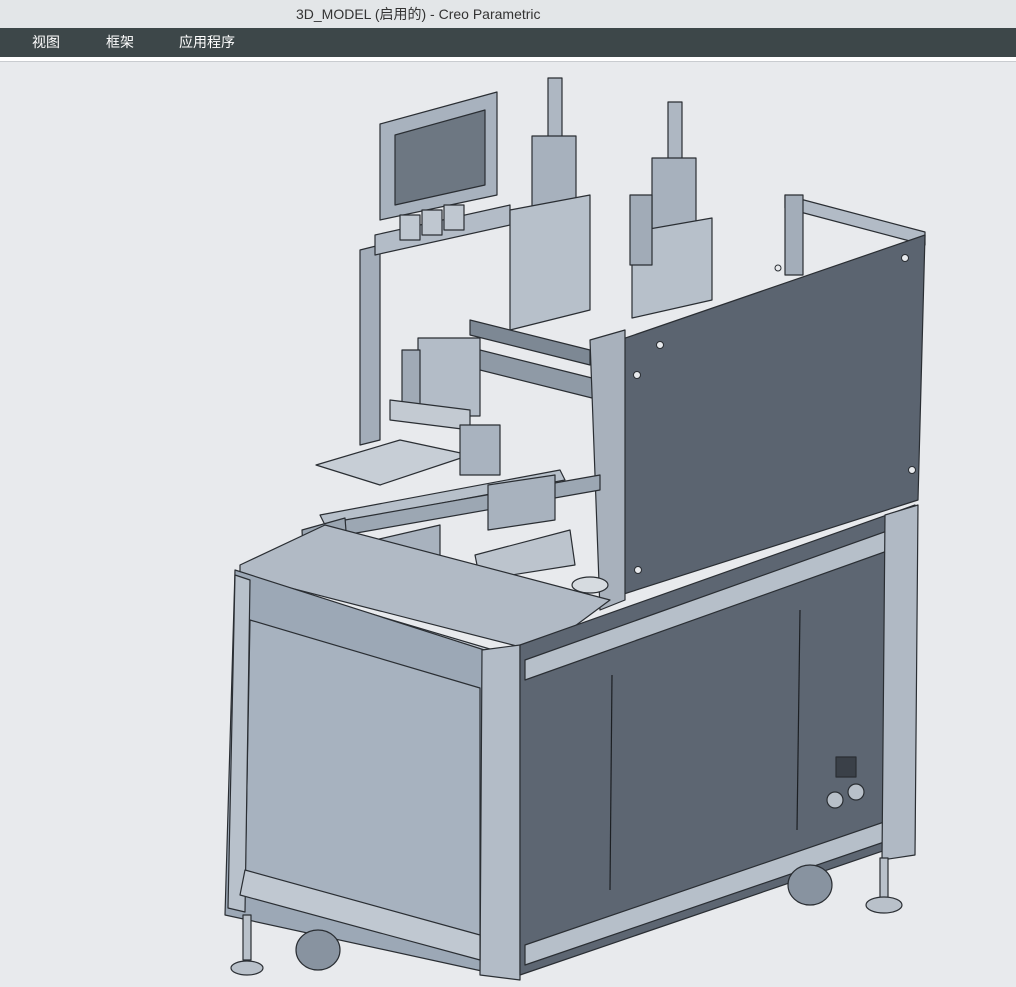  What do you see at coordinates (846, 767) in the screenshot?
I see `power-switch` at bounding box center [846, 767].